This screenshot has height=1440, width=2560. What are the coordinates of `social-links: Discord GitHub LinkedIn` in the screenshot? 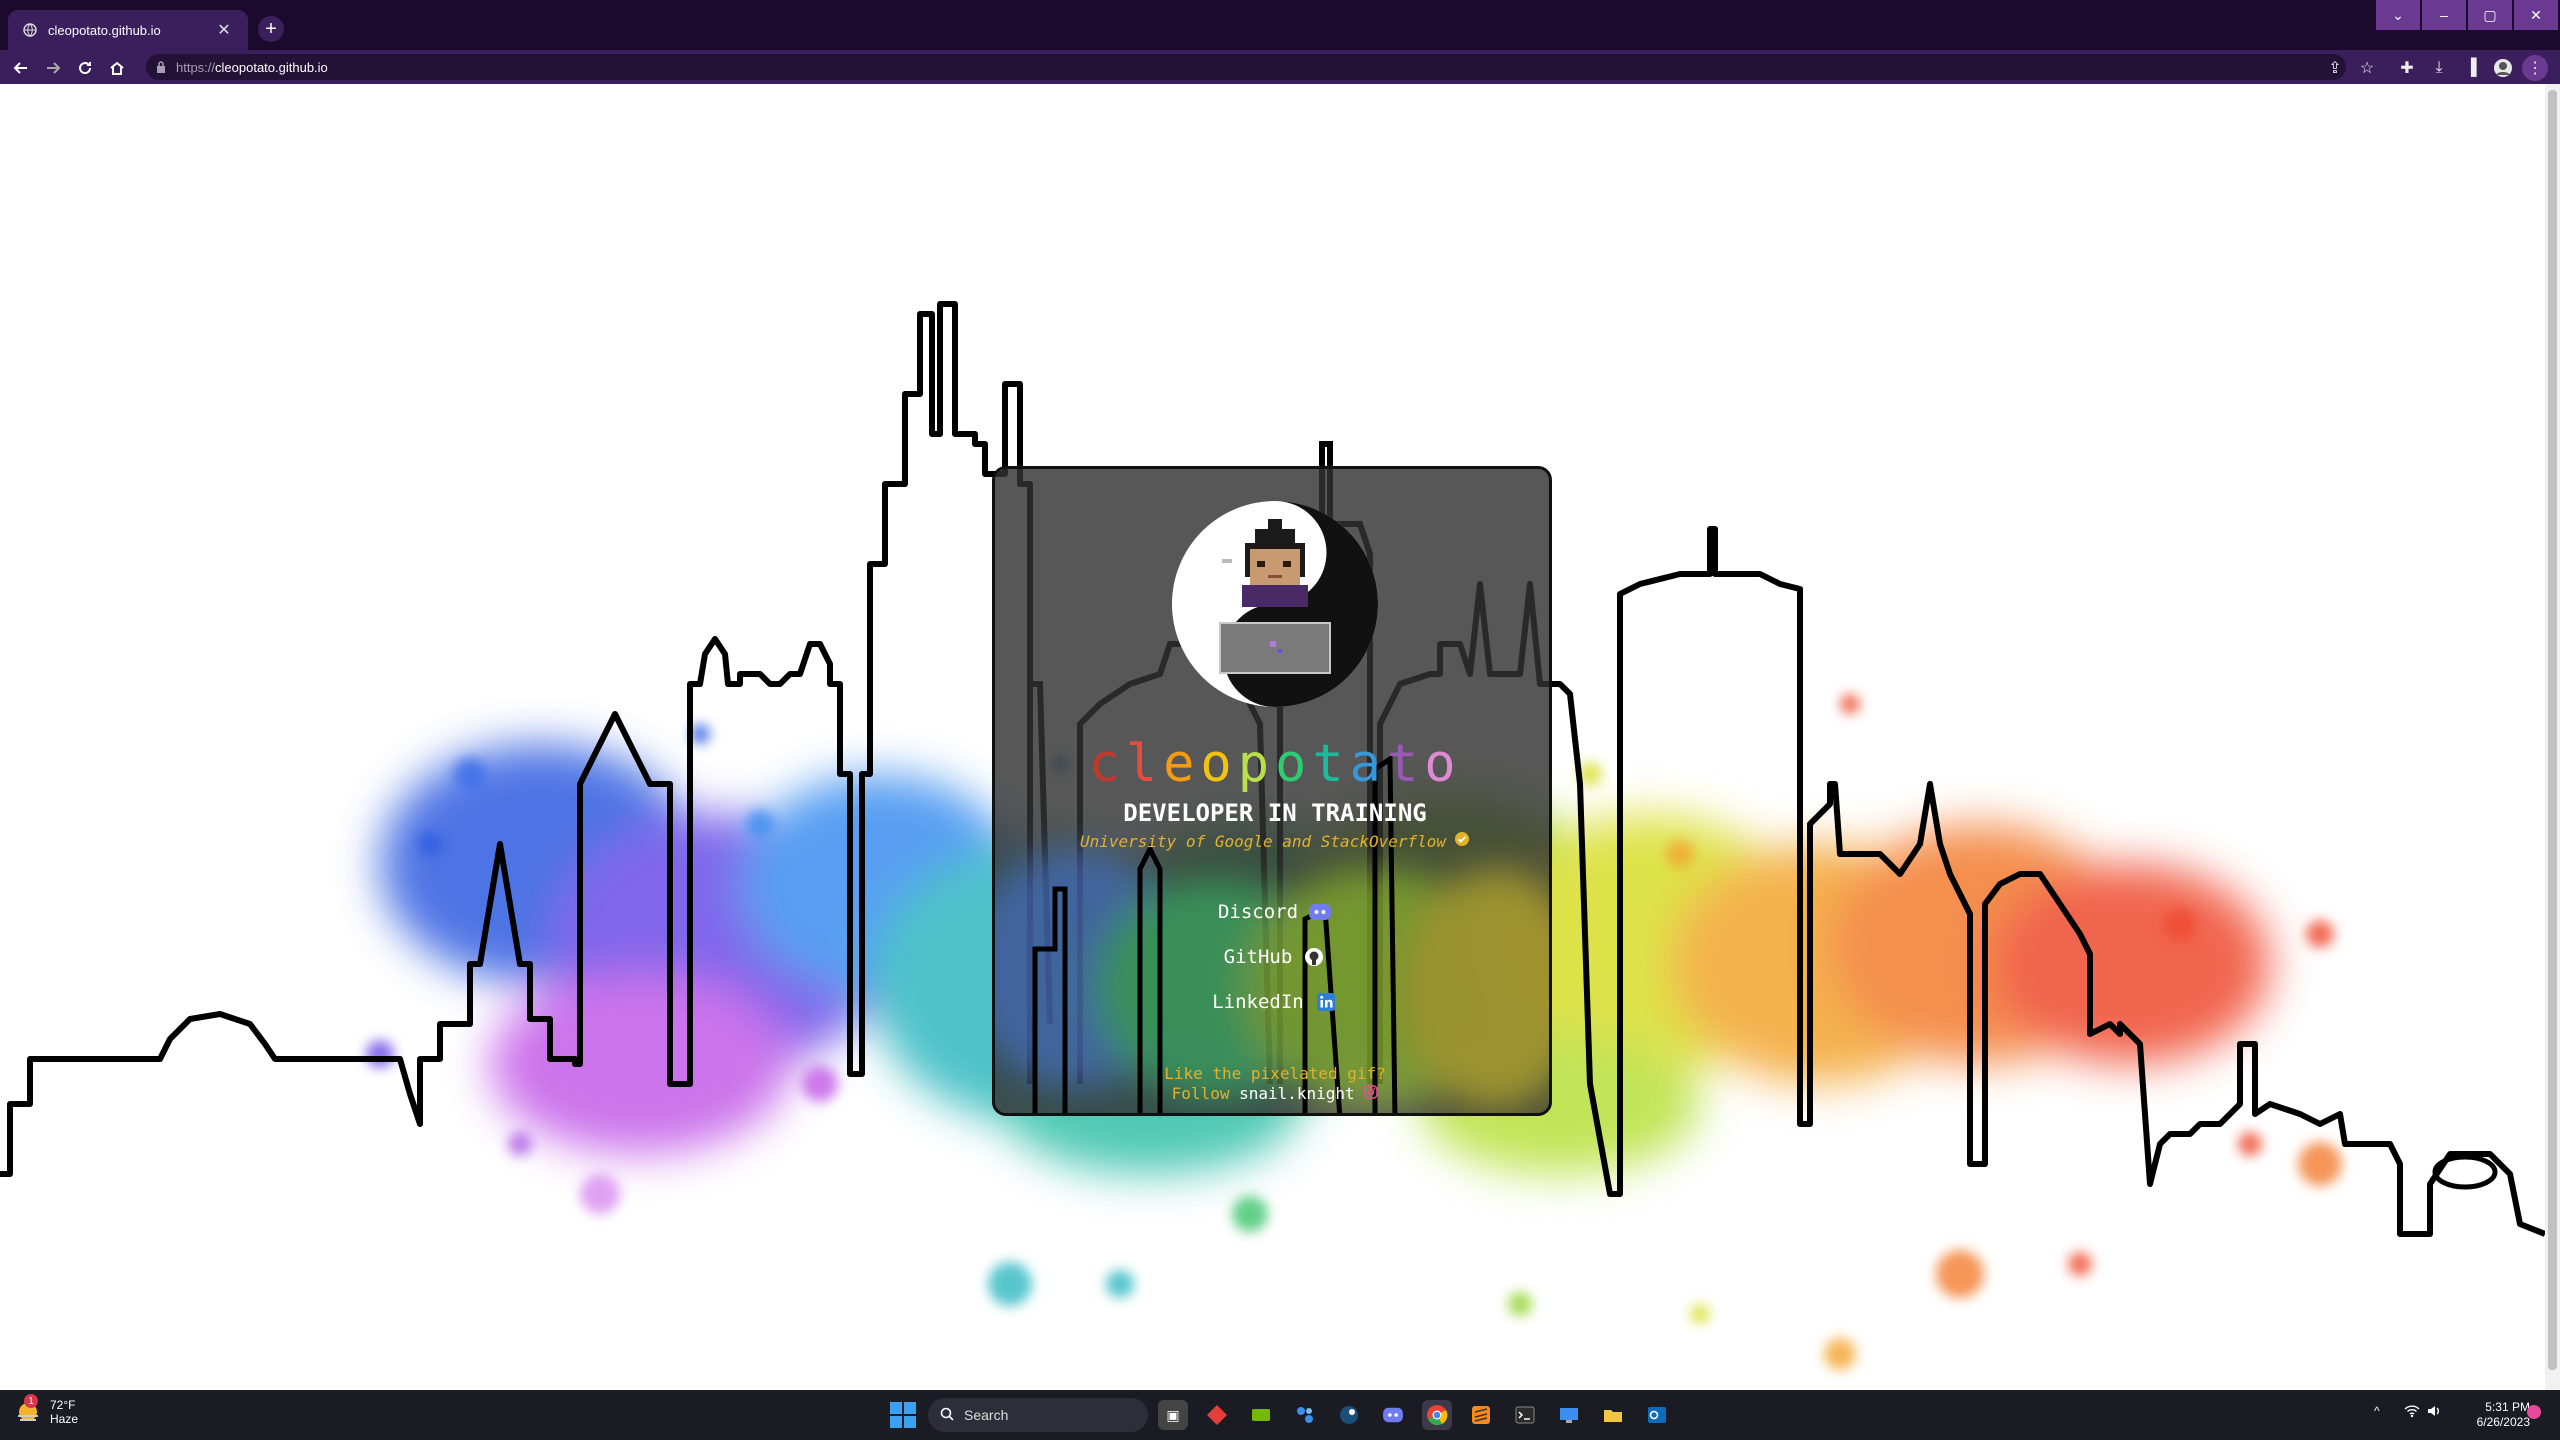 It's located at (1272, 956).